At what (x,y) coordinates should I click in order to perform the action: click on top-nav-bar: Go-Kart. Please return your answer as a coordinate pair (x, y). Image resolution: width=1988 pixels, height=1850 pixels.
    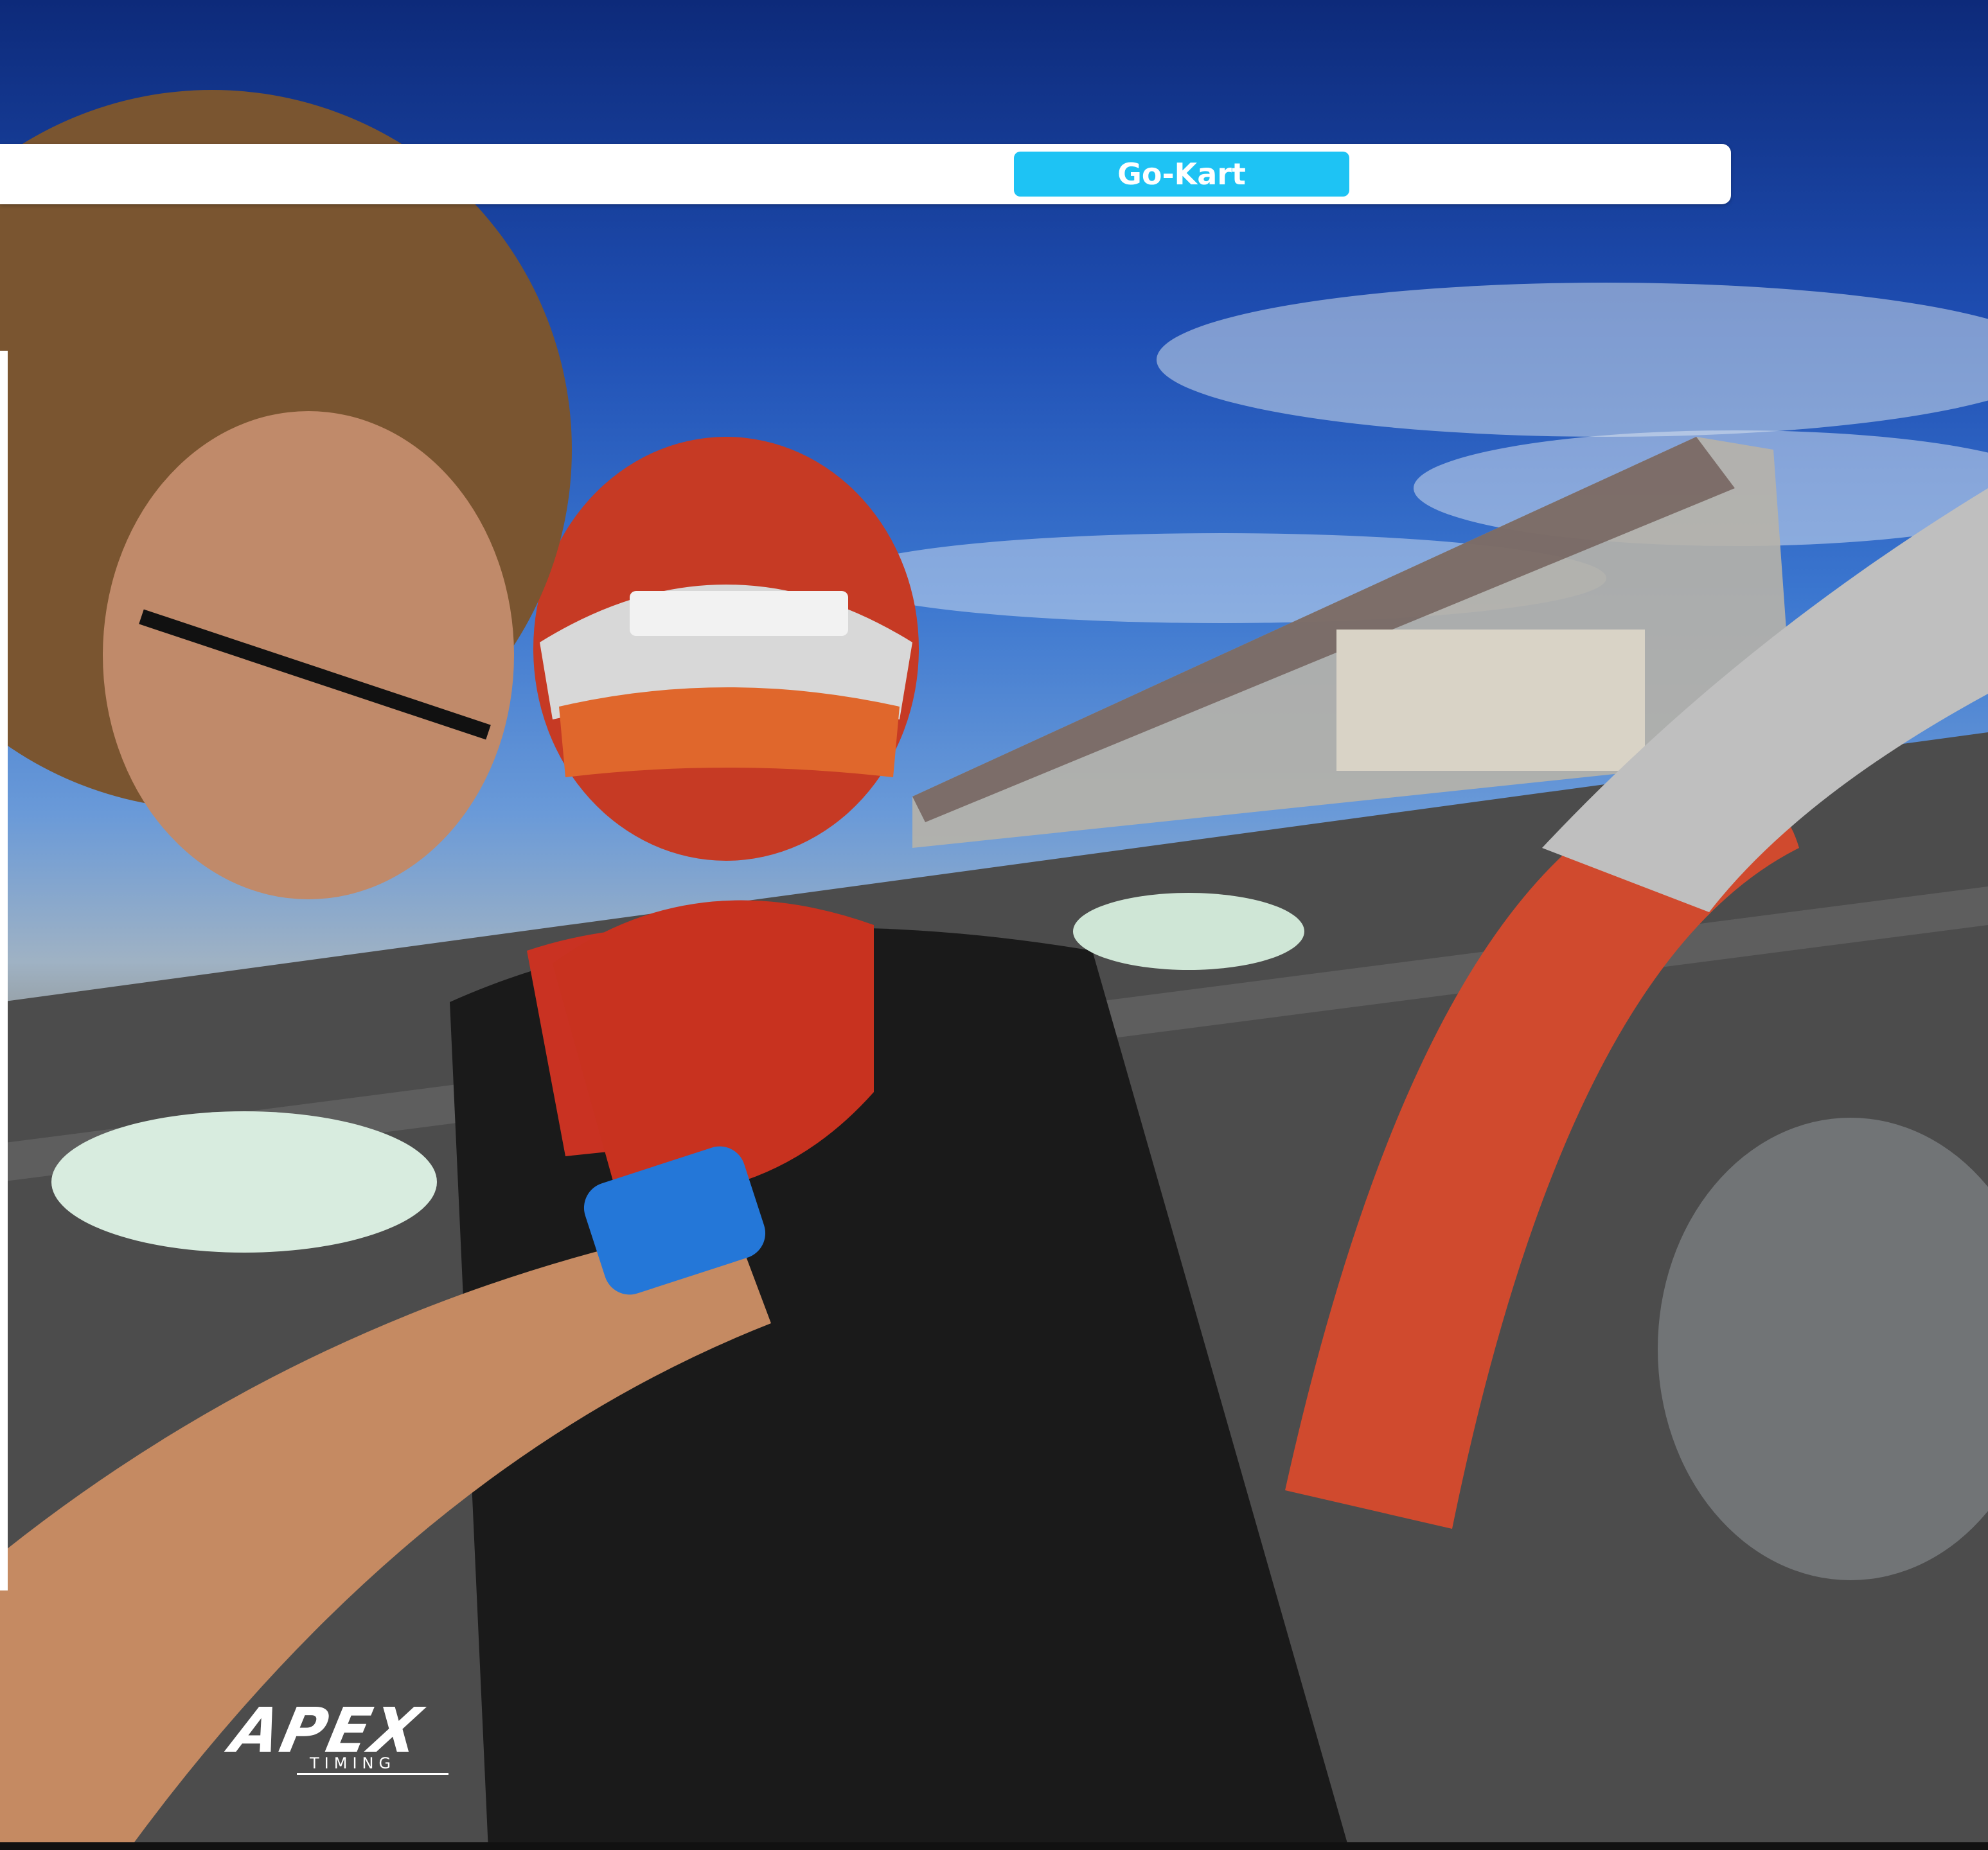
    Looking at the image, I should click on (865, 174).